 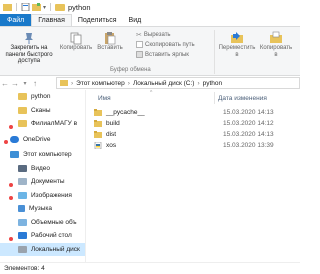 I want to click on file-date: 15.03.2020 13:39, so click(x=248, y=145).